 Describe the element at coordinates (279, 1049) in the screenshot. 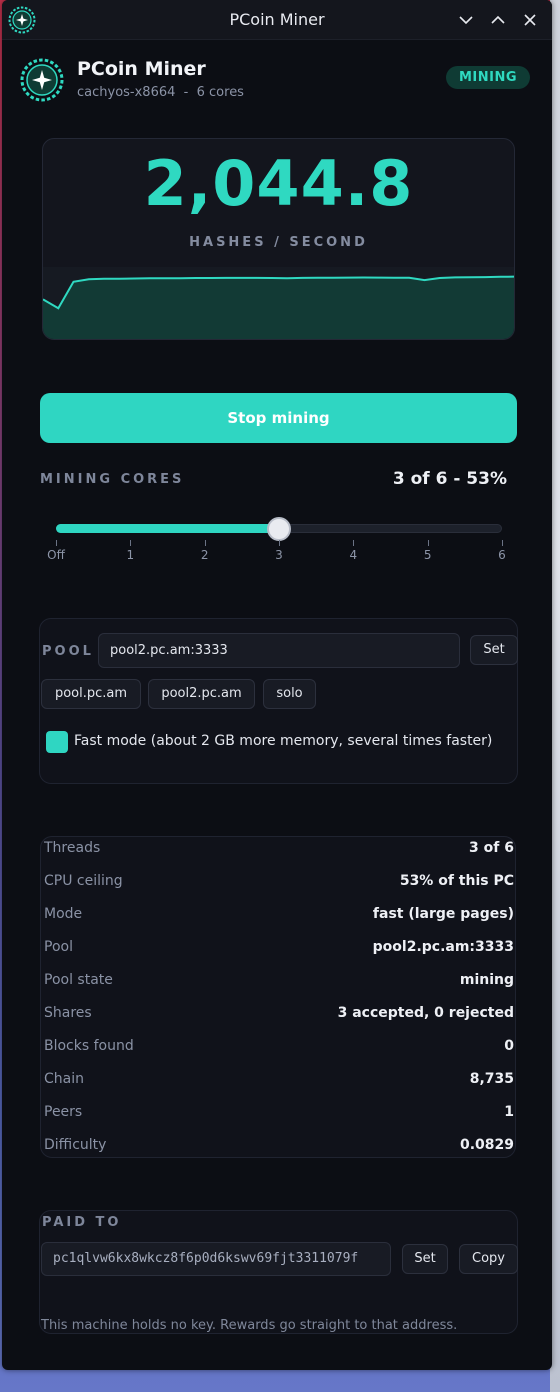

I see `stat-row: Blocks found 0` at that location.